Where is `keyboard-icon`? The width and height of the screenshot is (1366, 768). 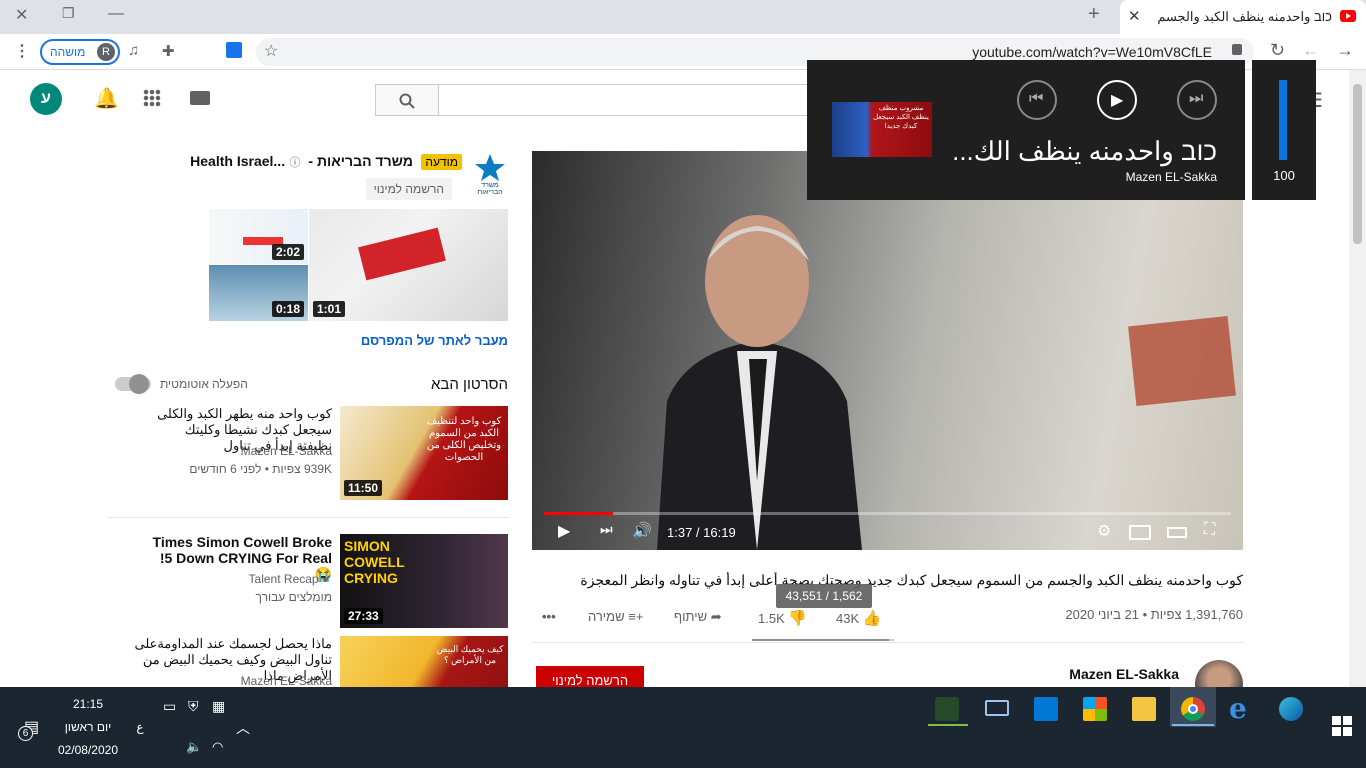
keyboard-icon is located at coordinates (997, 708).